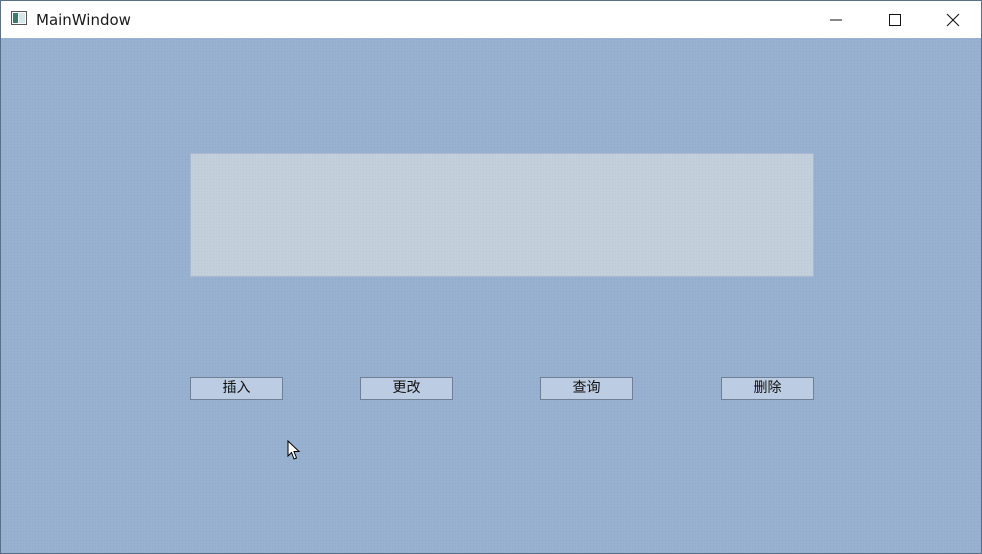 The width and height of the screenshot is (982, 554). What do you see at coordinates (19, 18) in the screenshot?
I see `app-icon` at bounding box center [19, 18].